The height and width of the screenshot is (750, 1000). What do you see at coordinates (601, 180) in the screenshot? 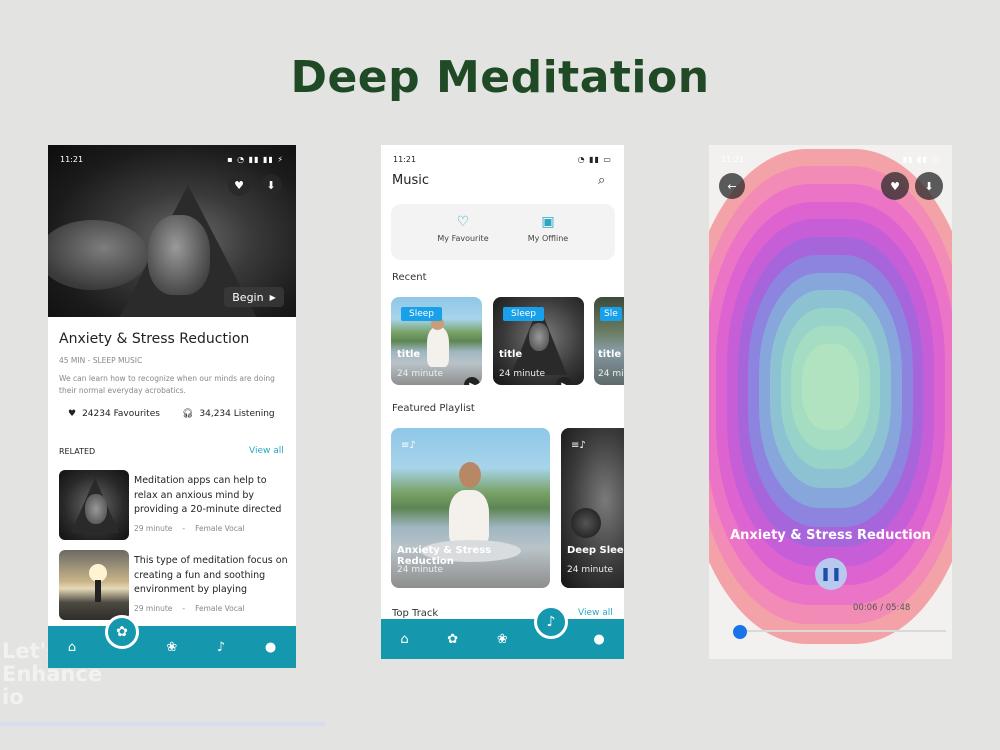
I see `search-icon: ⌕` at bounding box center [601, 180].